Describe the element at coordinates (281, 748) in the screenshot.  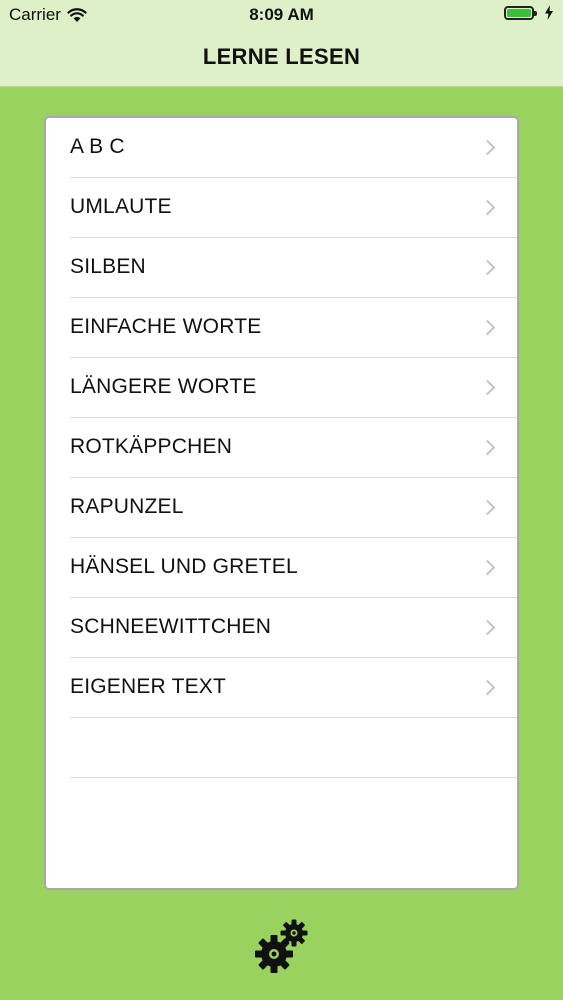
I see `empty-row` at that location.